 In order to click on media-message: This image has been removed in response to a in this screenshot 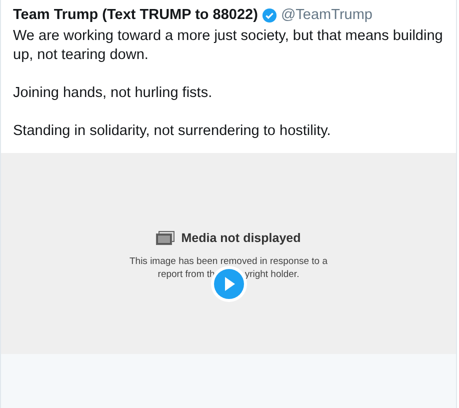, I will do `click(228, 261)`.